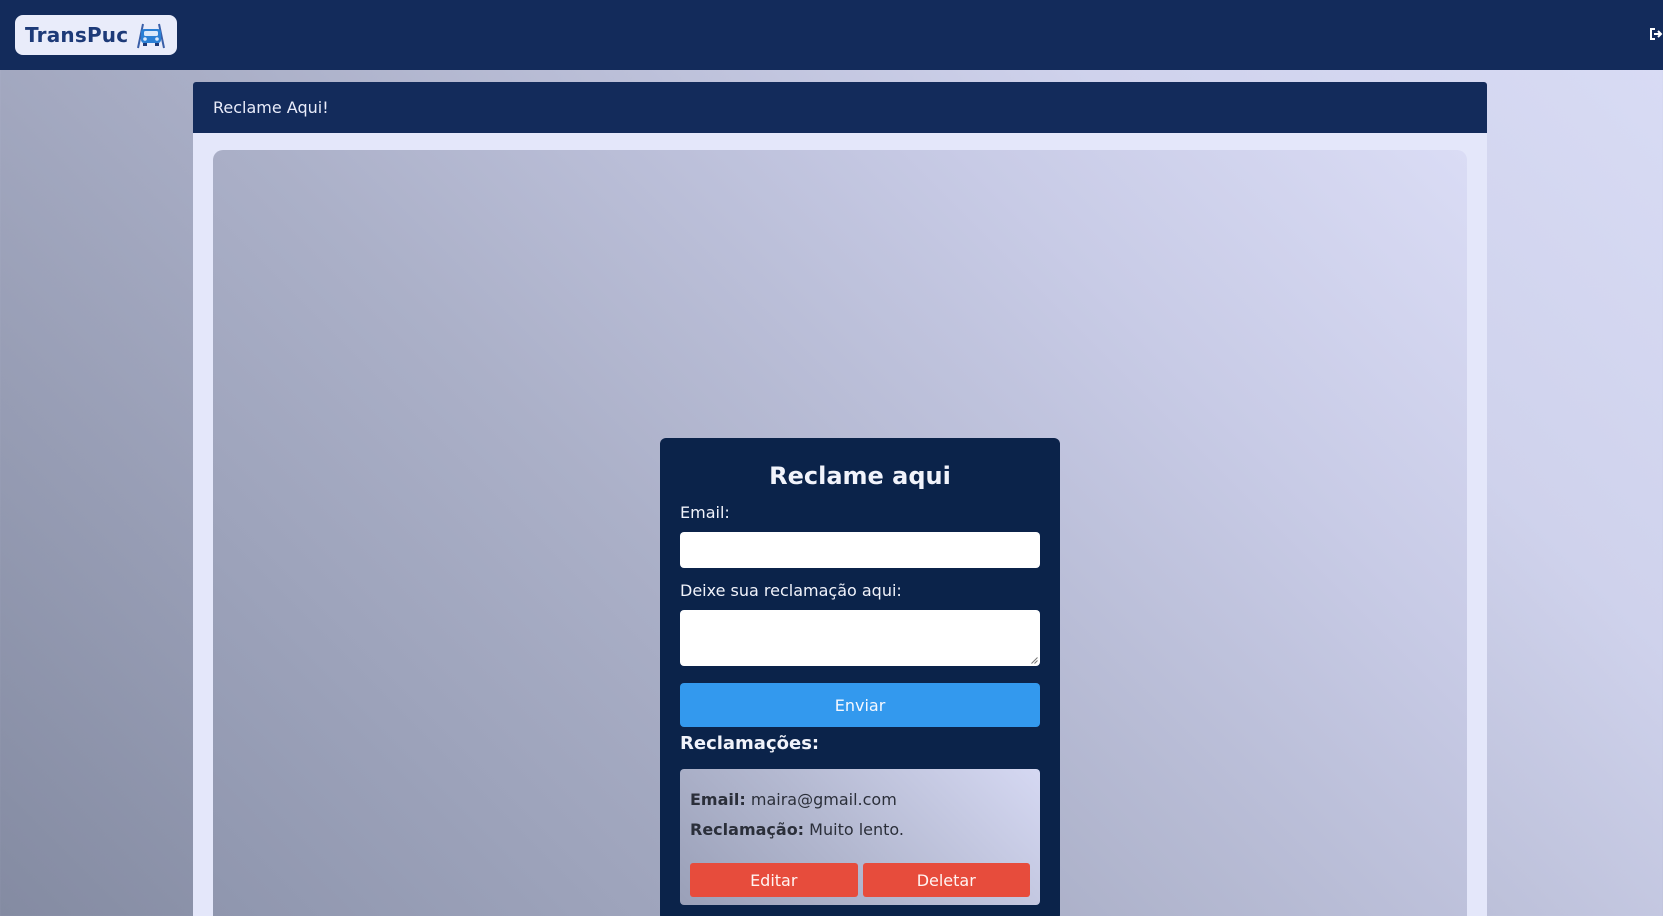 Image resolution: width=1663 pixels, height=916 pixels. What do you see at coordinates (860, 638) in the screenshot?
I see `complaint-textarea` at bounding box center [860, 638].